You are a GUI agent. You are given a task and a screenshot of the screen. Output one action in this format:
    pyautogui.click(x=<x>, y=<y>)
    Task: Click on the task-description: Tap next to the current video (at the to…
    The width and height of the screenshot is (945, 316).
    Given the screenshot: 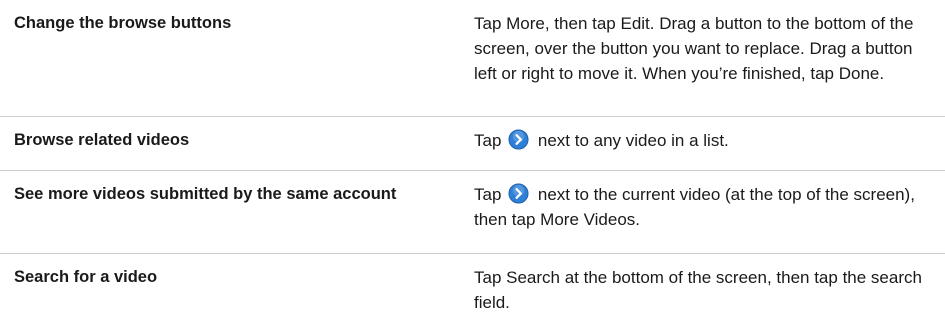 What is the action you would take?
    pyautogui.click(x=709, y=217)
    